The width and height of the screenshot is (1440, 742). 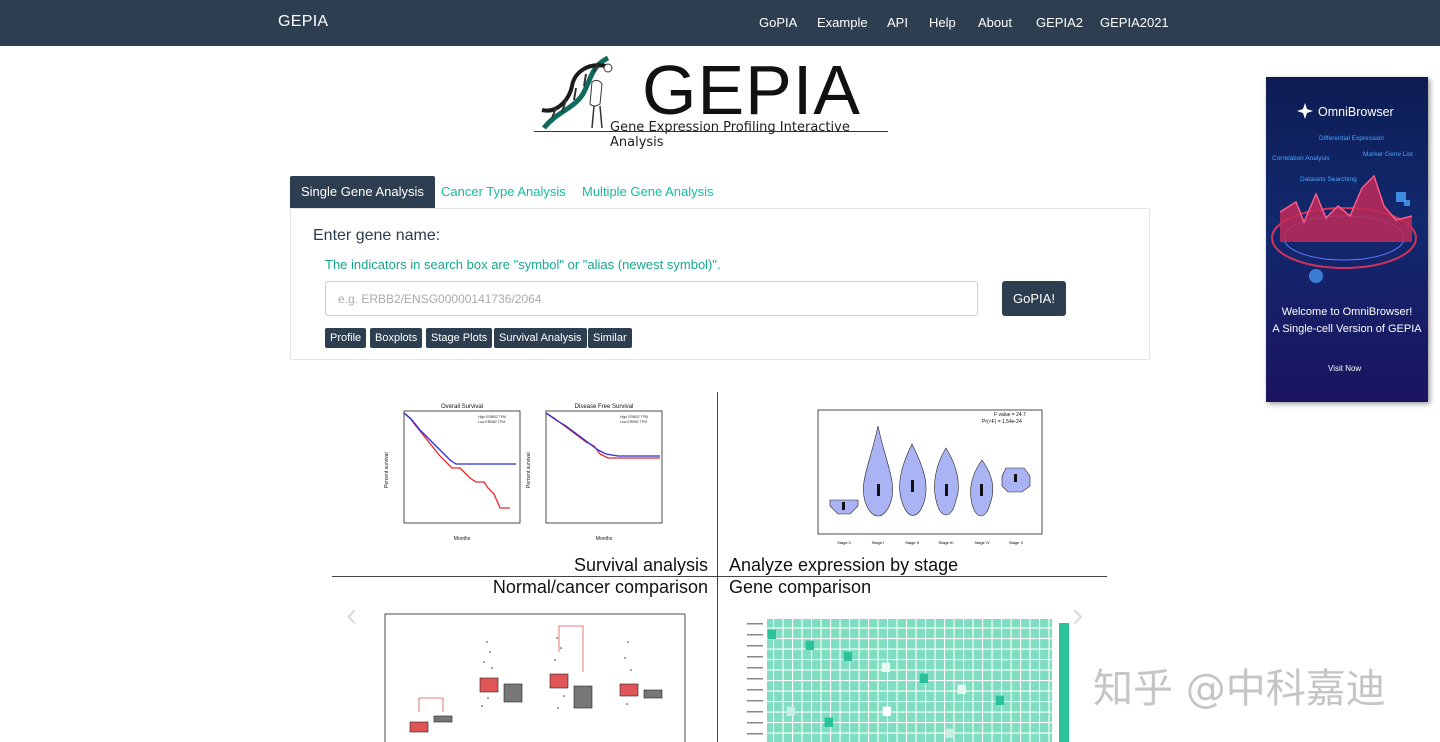 I want to click on zhihu-watermark: 知乎 @中科嘉迪, so click(x=1239, y=689).